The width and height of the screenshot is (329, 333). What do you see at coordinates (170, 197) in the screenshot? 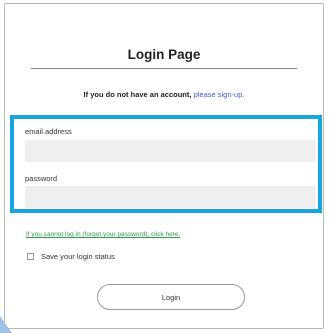
I see `password-field` at bounding box center [170, 197].